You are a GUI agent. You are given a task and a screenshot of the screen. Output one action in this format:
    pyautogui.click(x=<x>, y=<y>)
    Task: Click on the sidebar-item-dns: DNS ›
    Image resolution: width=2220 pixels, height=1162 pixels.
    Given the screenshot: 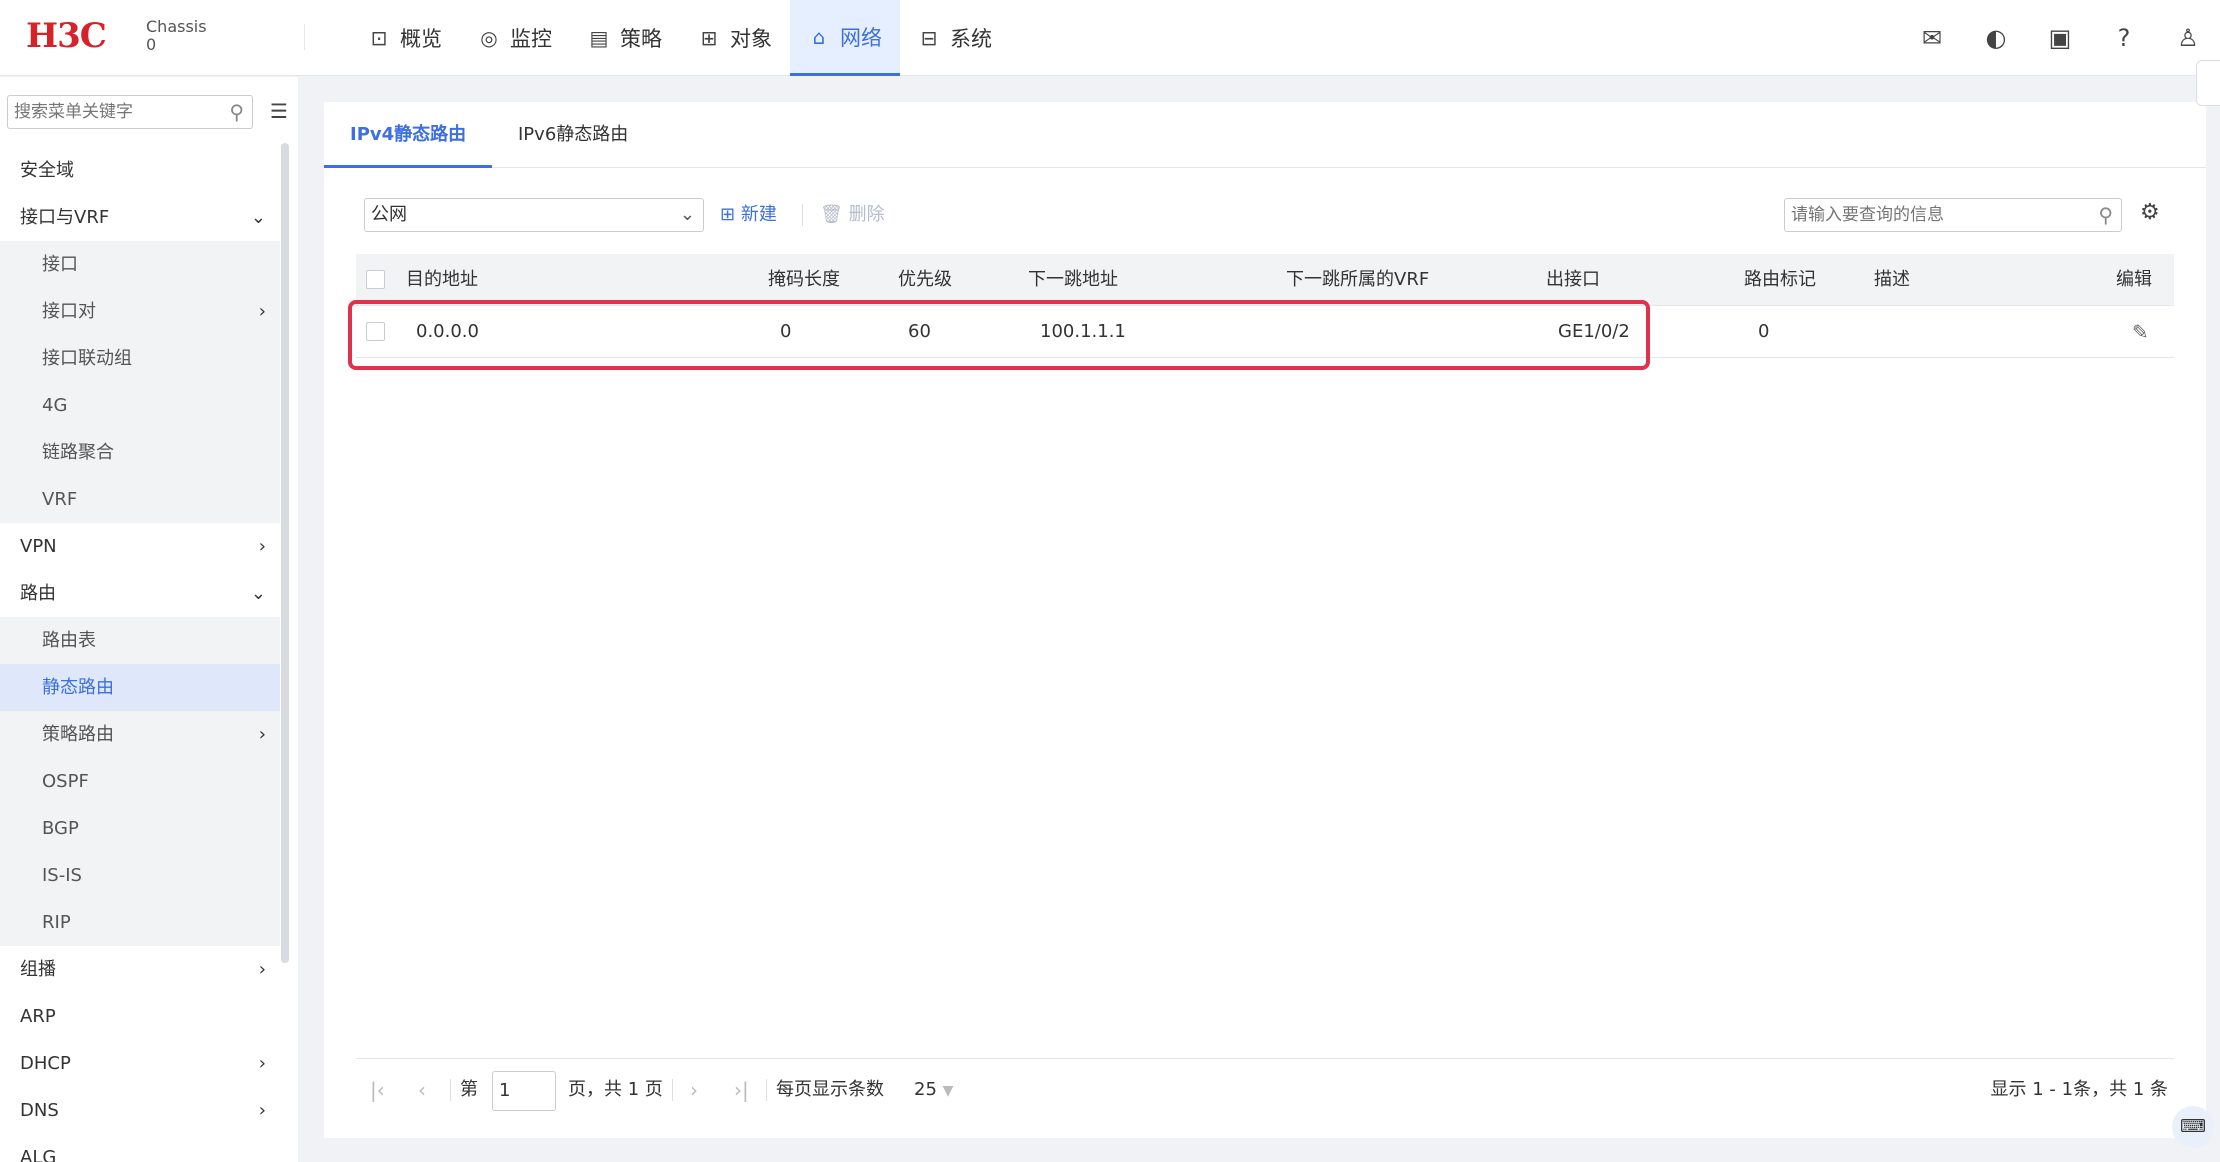 What is the action you would take?
    pyautogui.click(x=140, y=1110)
    